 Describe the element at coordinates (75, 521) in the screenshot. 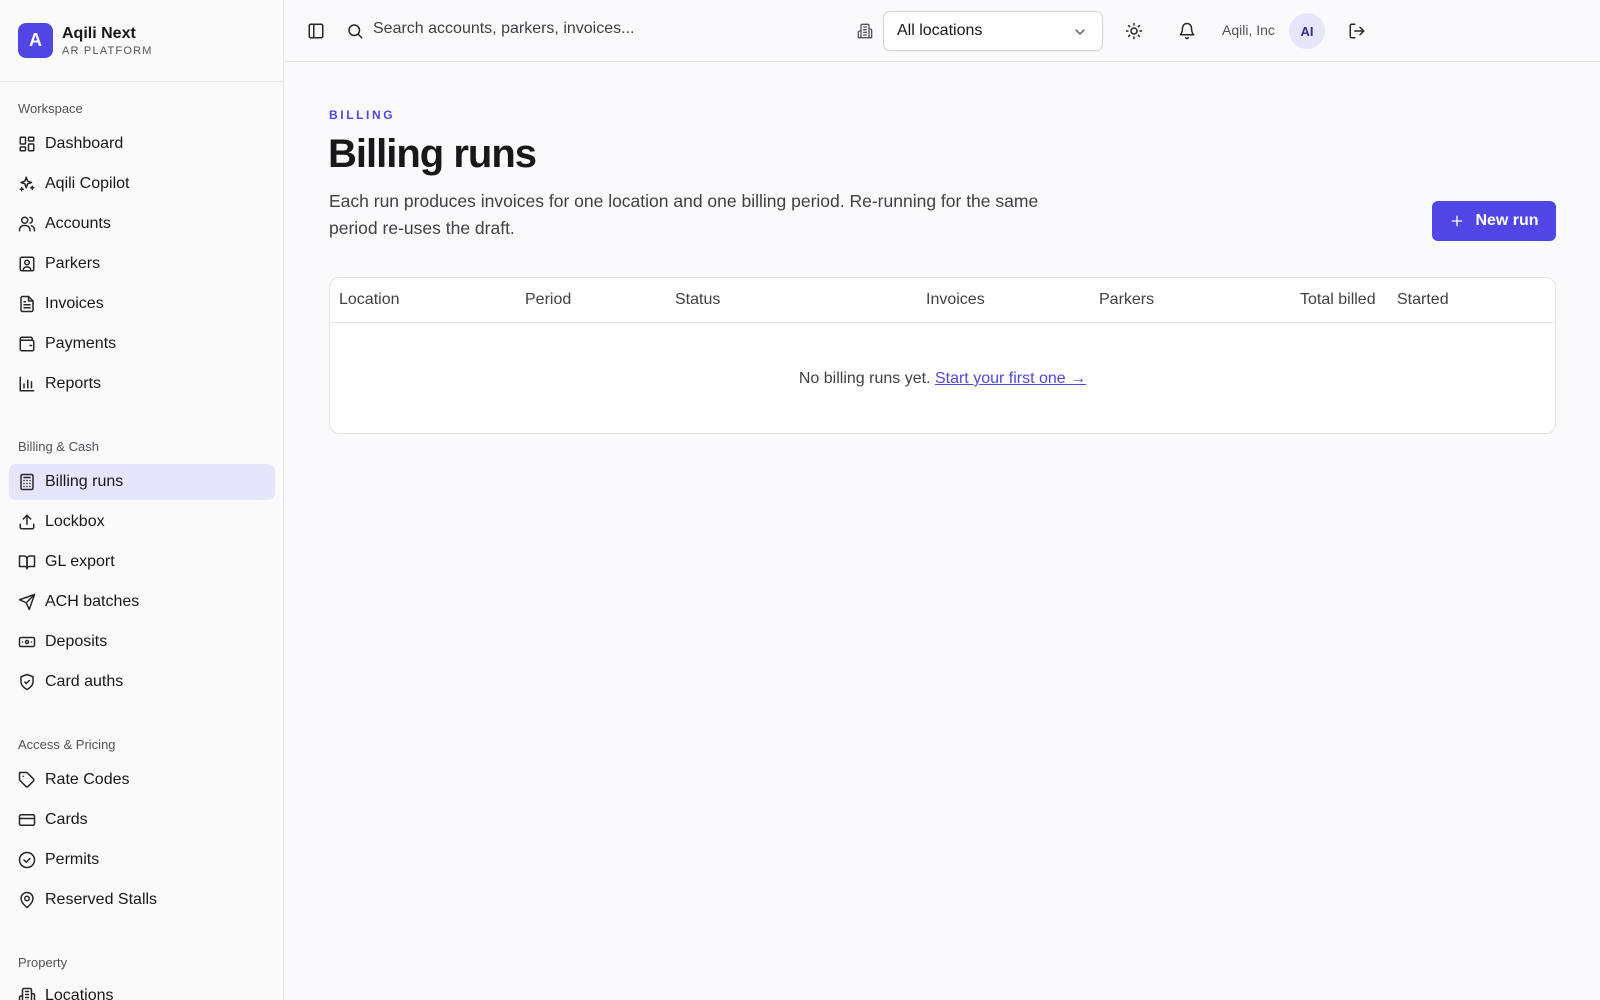

I see `sidebar-item-label: Lockbox` at that location.